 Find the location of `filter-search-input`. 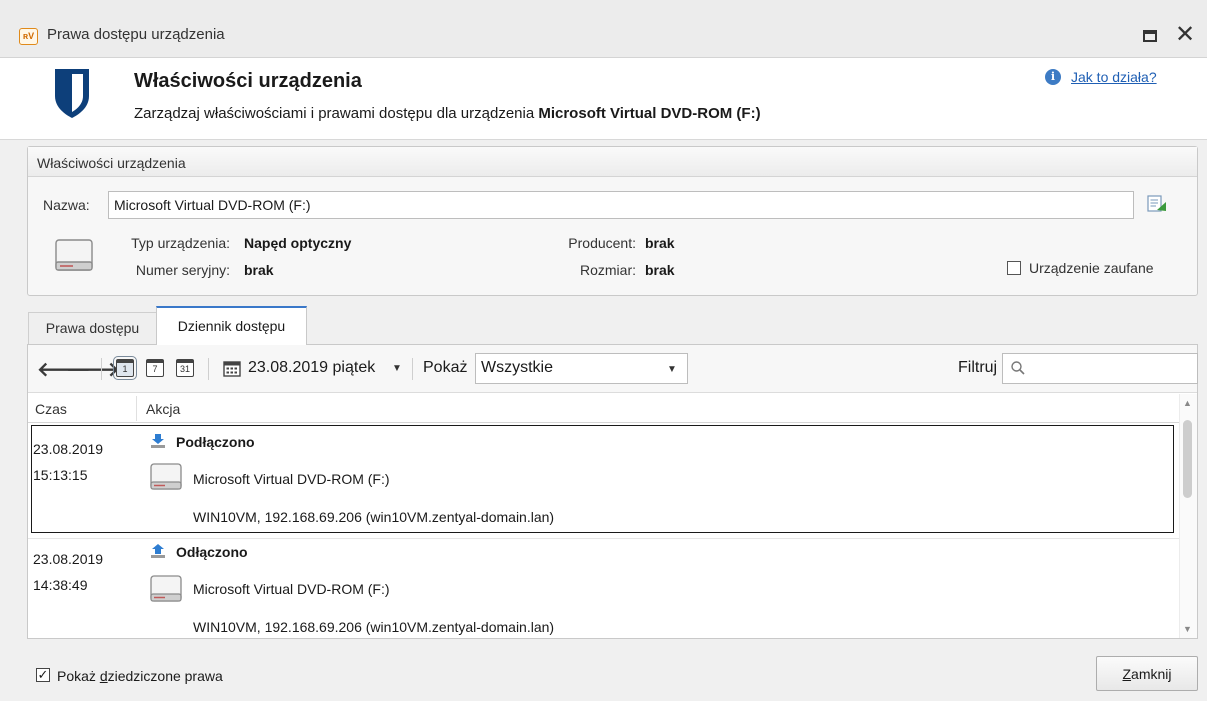

filter-search-input is located at coordinates (1100, 368).